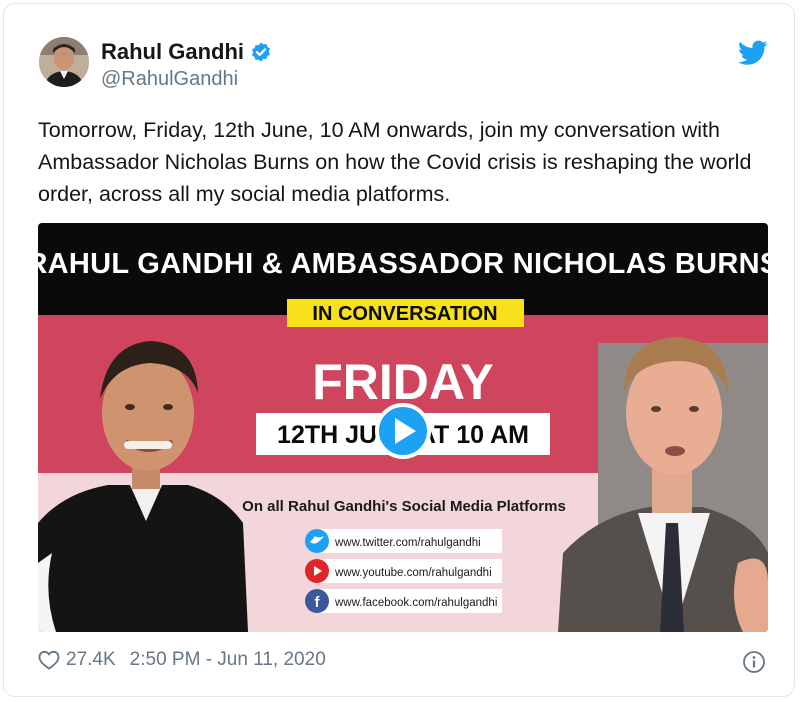  Describe the element at coordinates (49, 660) in the screenshot. I see `heart-icon` at that location.